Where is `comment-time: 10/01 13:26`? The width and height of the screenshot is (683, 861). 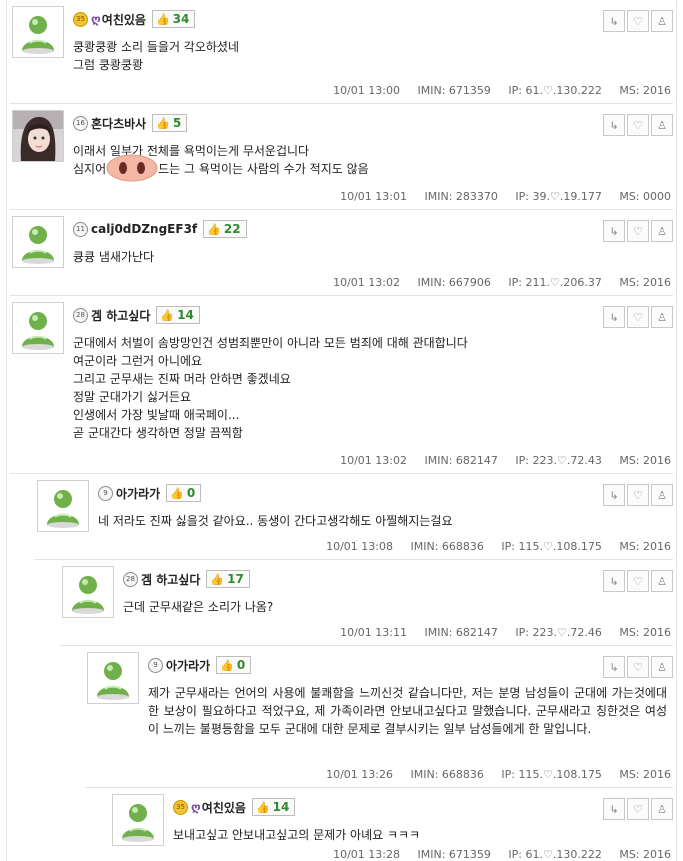 comment-time: 10/01 13:26 is located at coordinates (359, 774).